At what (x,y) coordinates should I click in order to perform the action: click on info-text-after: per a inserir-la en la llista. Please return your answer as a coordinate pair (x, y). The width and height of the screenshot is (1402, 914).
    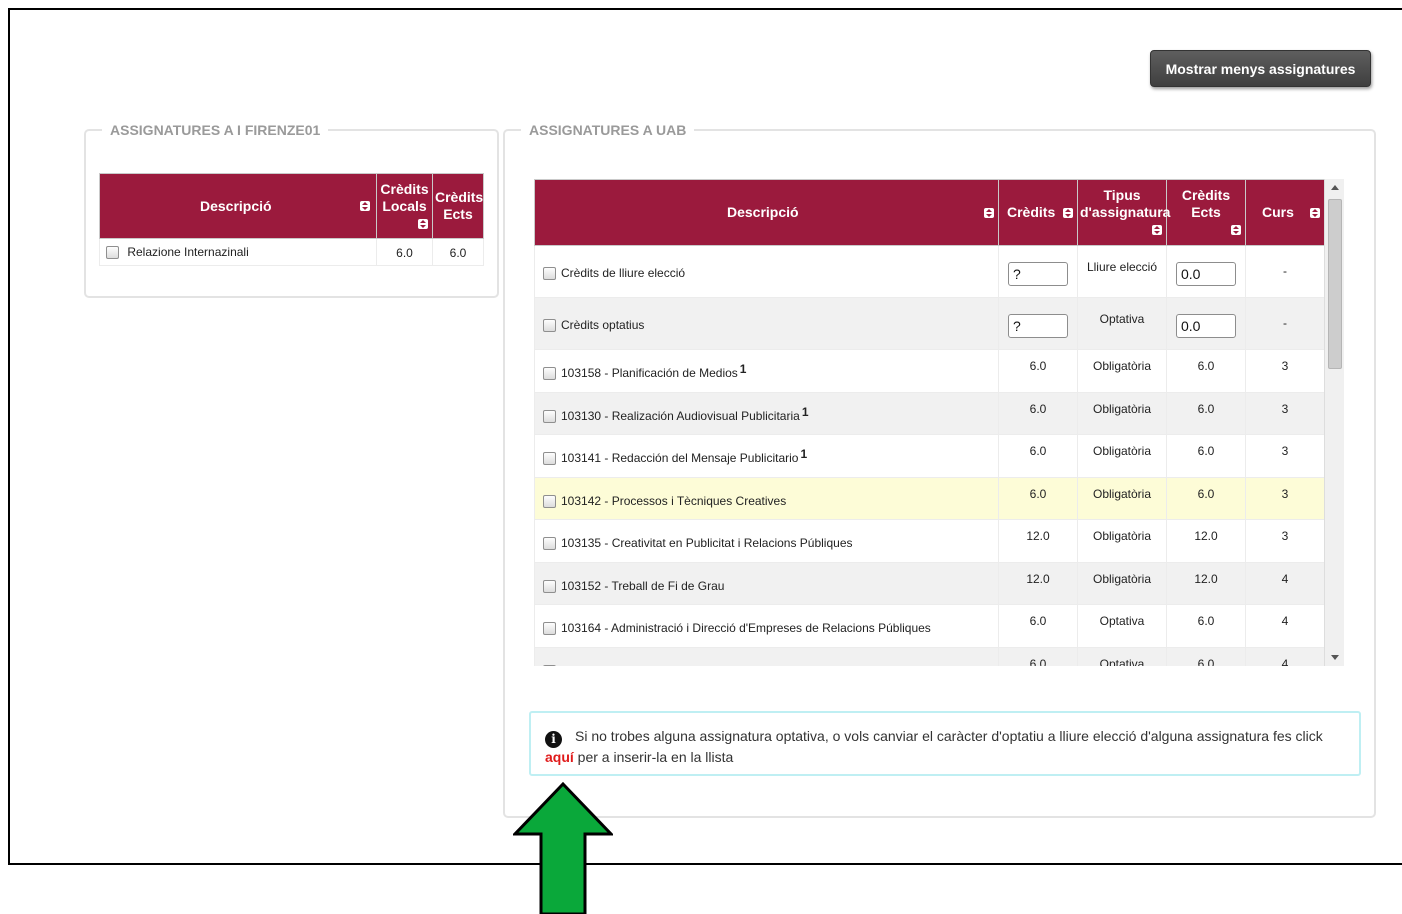
    Looking at the image, I should click on (655, 757).